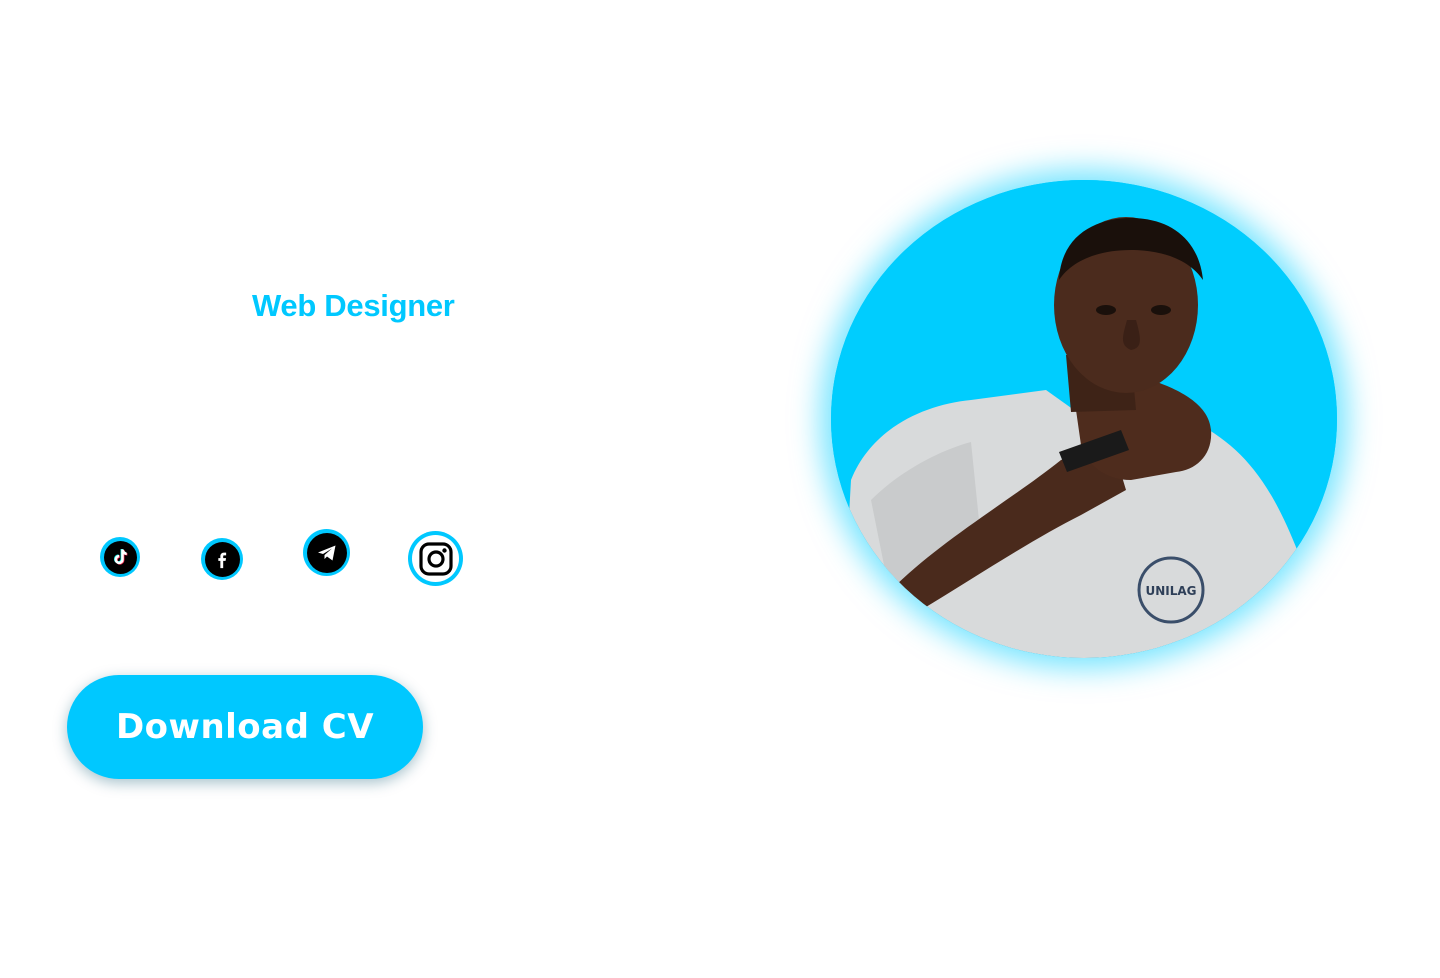 The height and width of the screenshot is (978, 1440). What do you see at coordinates (353, 305) in the screenshot?
I see `role-title: Web Designer` at bounding box center [353, 305].